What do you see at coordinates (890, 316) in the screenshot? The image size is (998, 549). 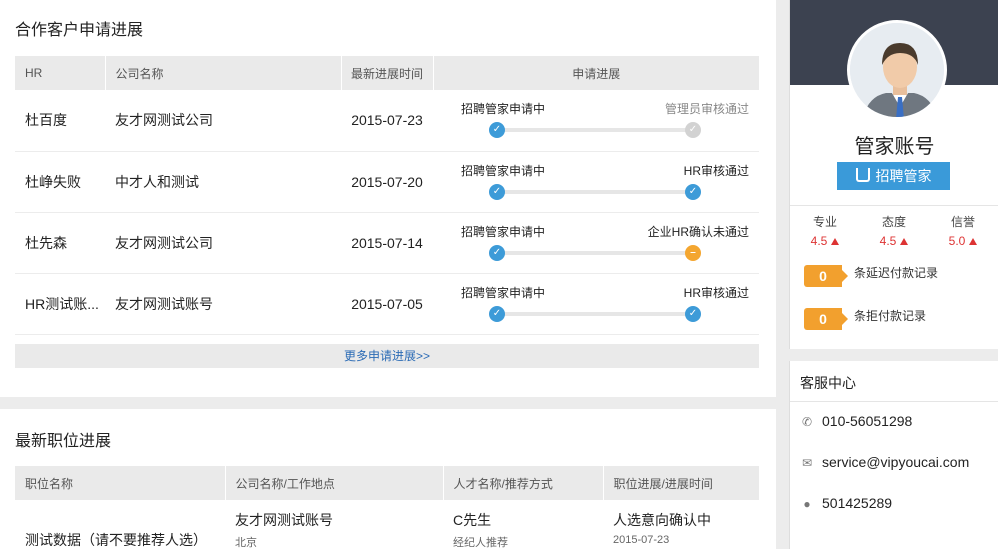 I see `record-label: 条拒付款记录` at bounding box center [890, 316].